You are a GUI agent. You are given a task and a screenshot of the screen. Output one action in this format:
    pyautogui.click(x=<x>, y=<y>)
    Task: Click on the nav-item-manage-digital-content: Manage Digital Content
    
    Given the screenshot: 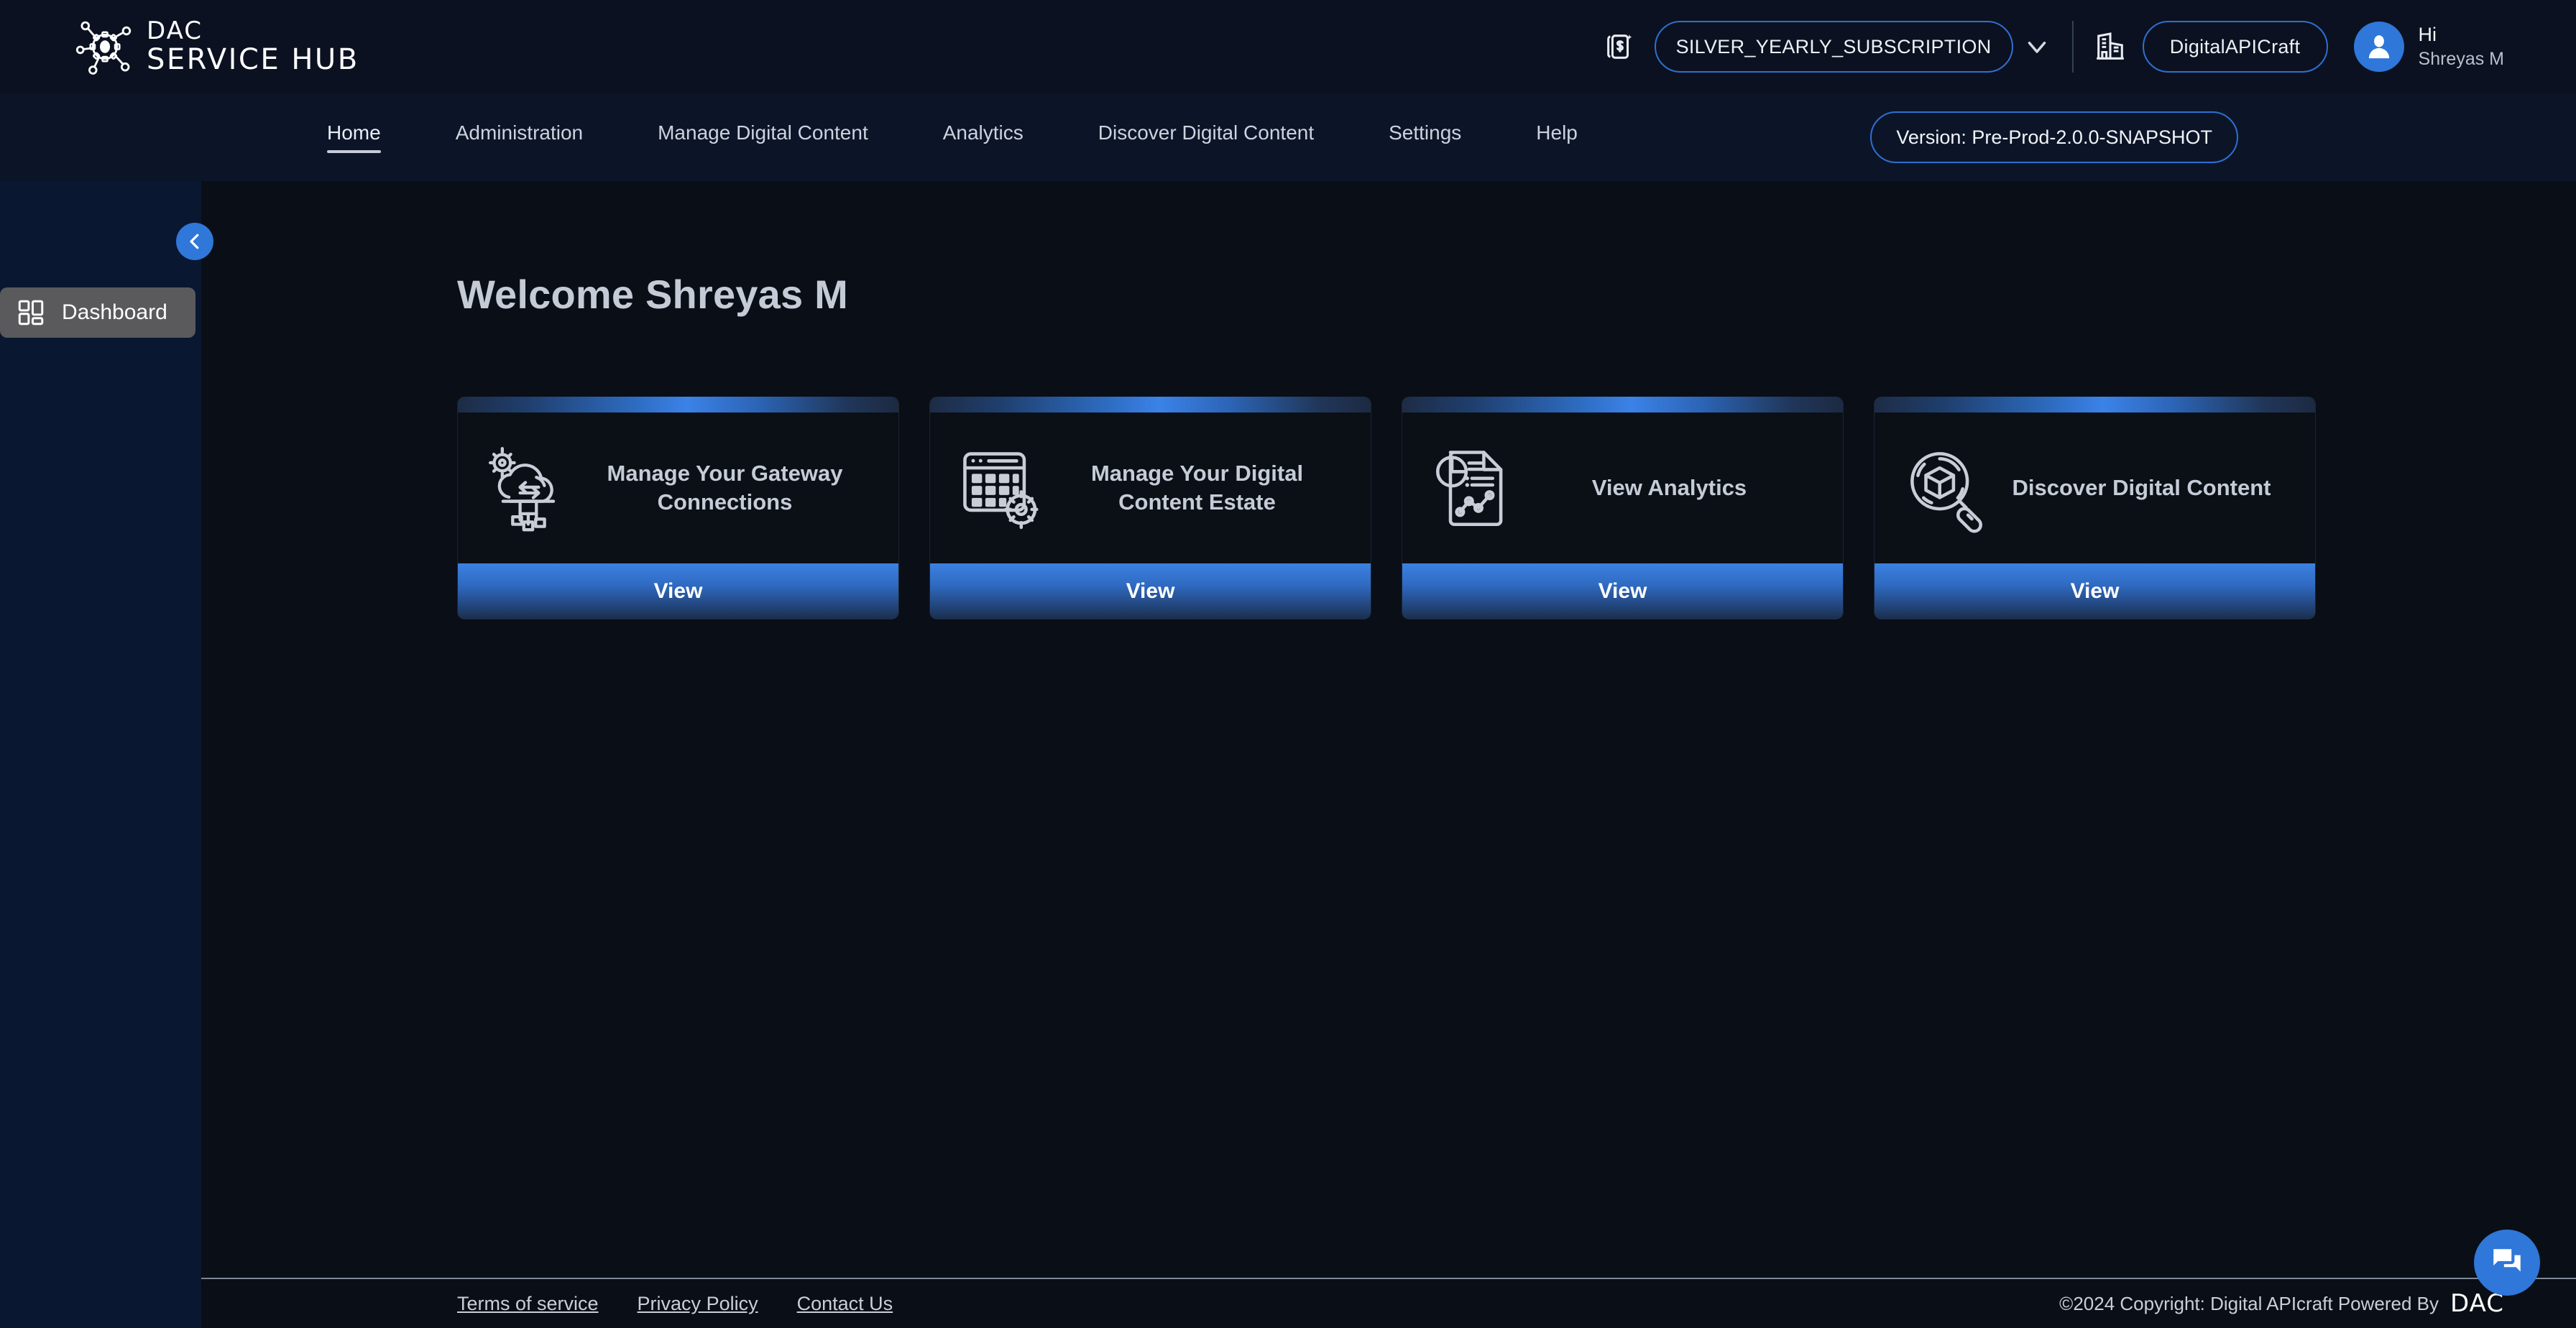 What is the action you would take?
    pyautogui.click(x=763, y=137)
    